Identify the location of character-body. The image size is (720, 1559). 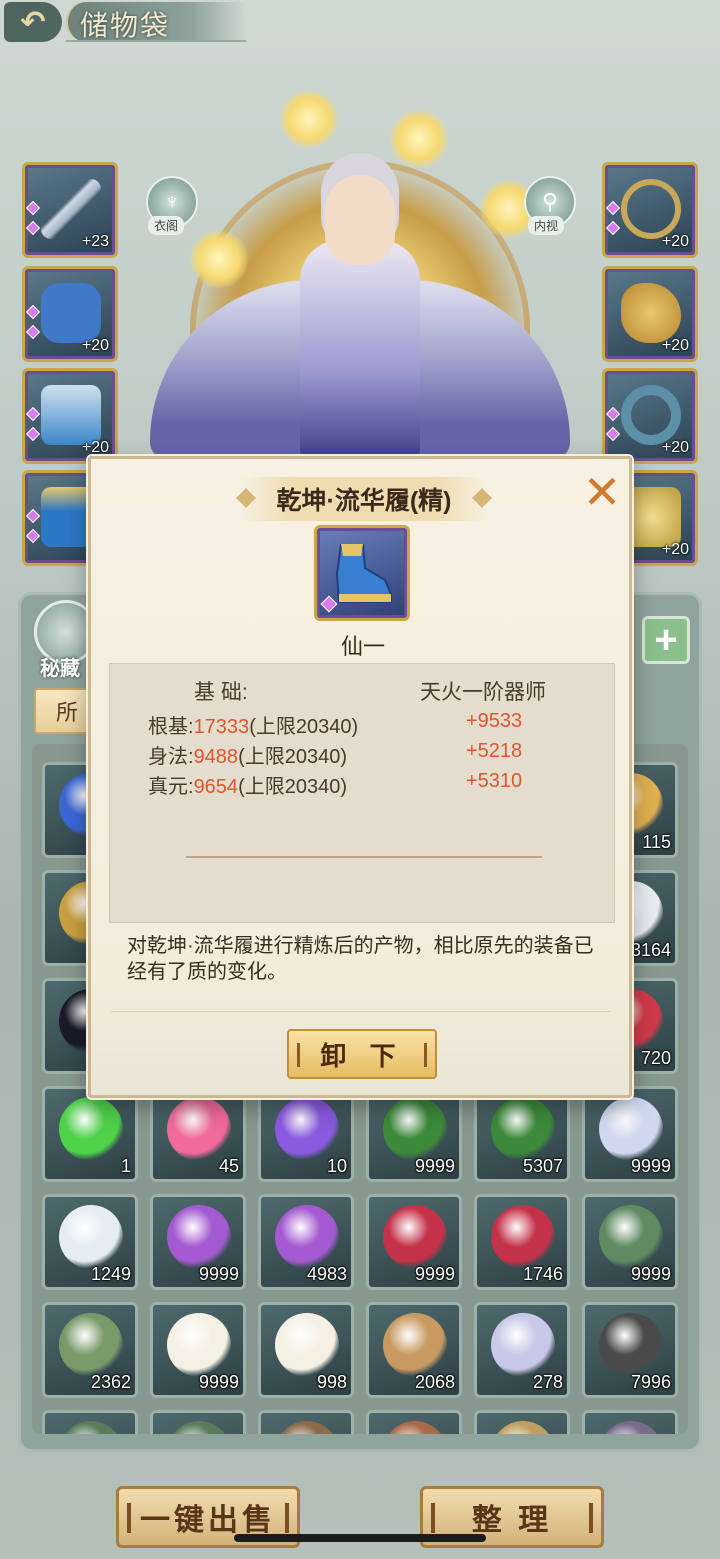
(360, 350).